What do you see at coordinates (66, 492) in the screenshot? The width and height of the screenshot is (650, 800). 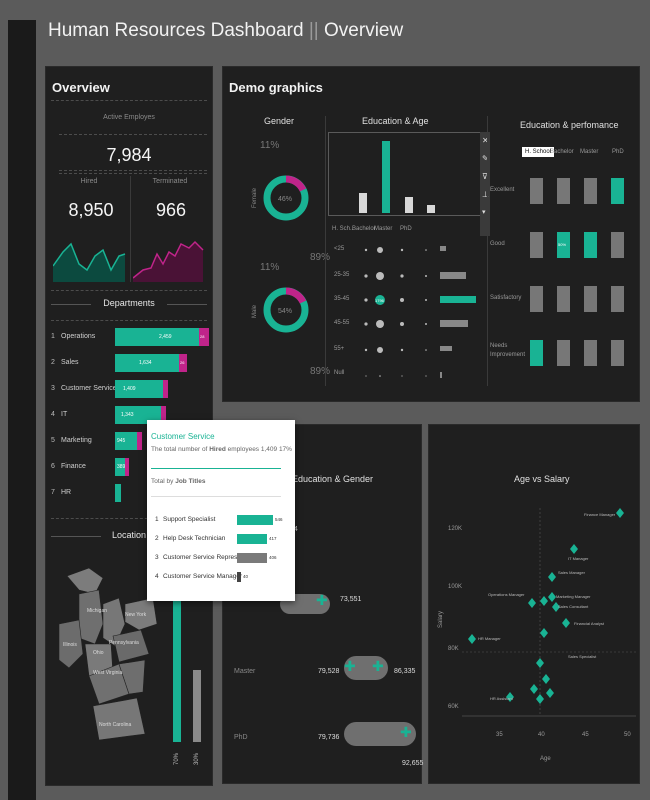 I see `department-name: HR` at bounding box center [66, 492].